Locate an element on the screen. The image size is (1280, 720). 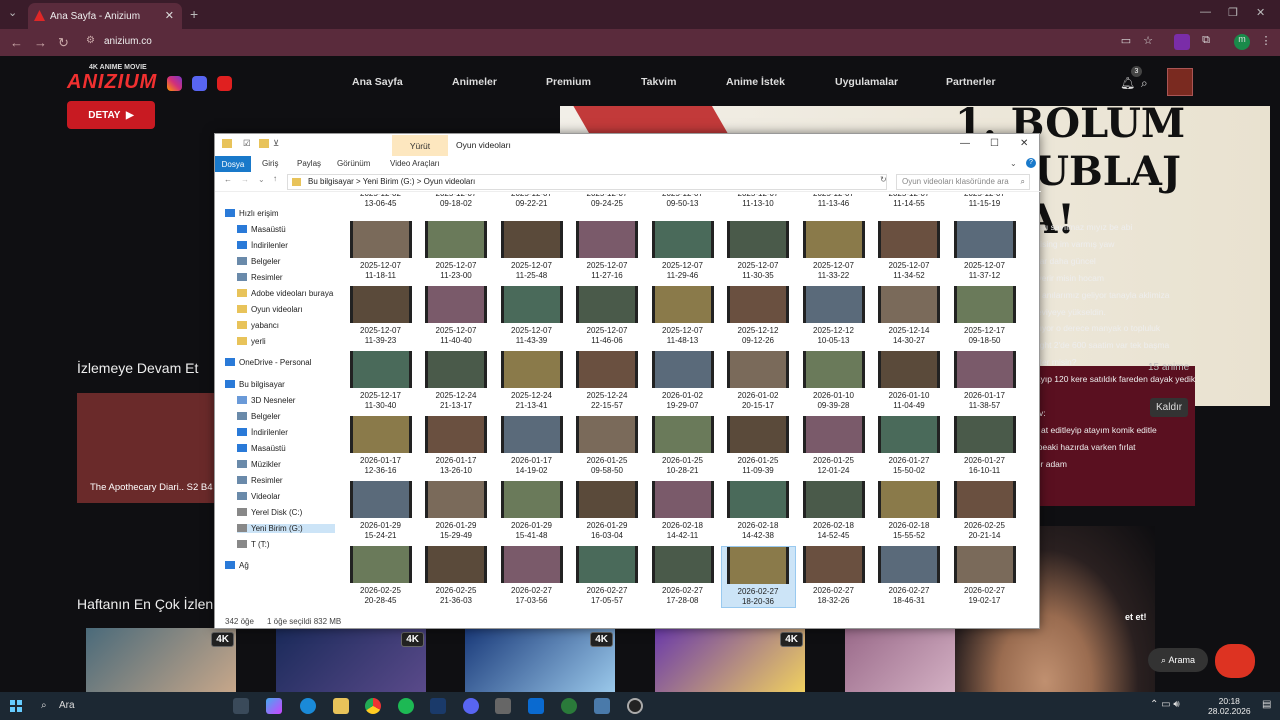
nav-item: yabancı is located at coordinates (258, 325).